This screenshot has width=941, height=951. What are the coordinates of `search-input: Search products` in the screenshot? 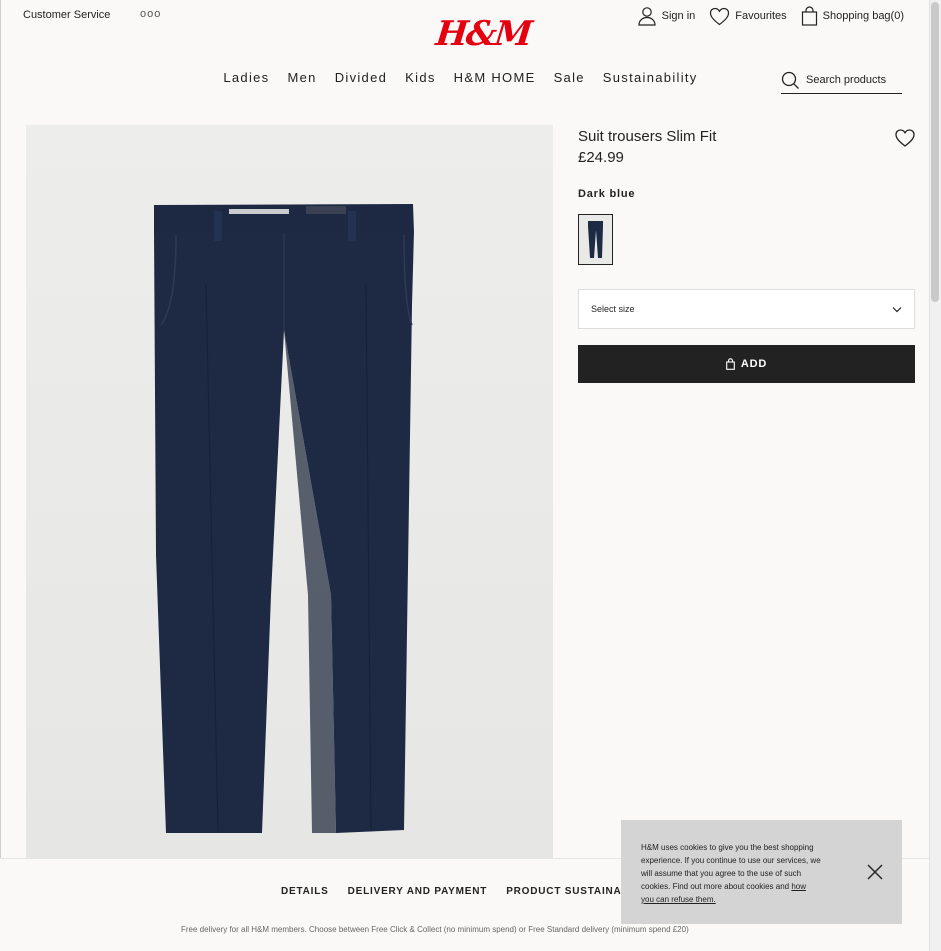 It's located at (841, 80).